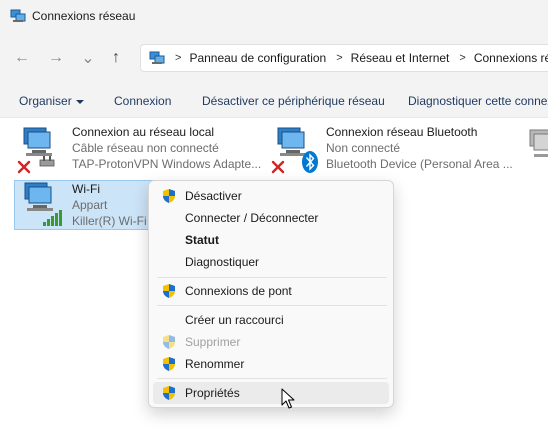 Image resolution: width=548 pixels, height=430 pixels. Describe the element at coordinates (402, 132) in the screenshot. I see `connection-name: Connexion réseau Bluetooth` at that location.